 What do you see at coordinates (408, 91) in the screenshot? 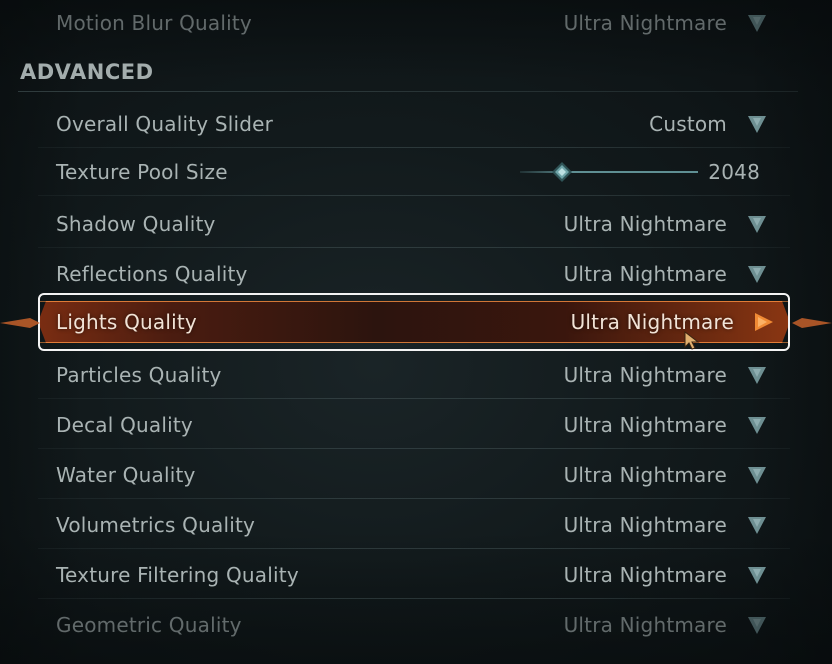
I see `section-divider` at bounding box center [408, 91].